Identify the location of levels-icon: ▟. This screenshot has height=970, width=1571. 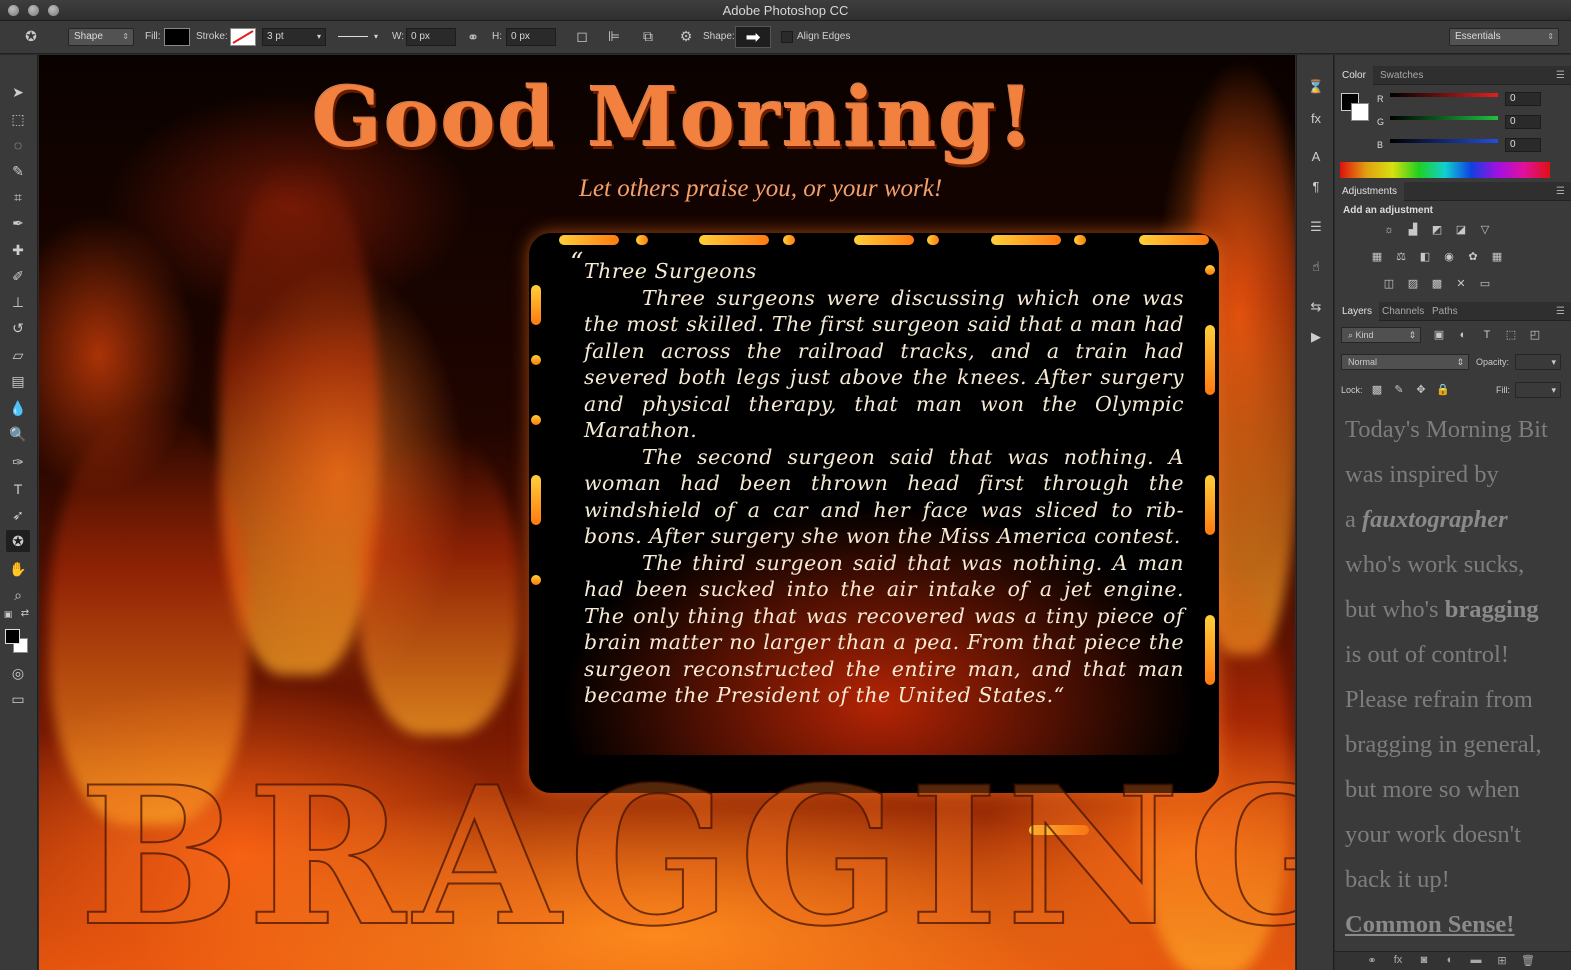
(1413, 230).